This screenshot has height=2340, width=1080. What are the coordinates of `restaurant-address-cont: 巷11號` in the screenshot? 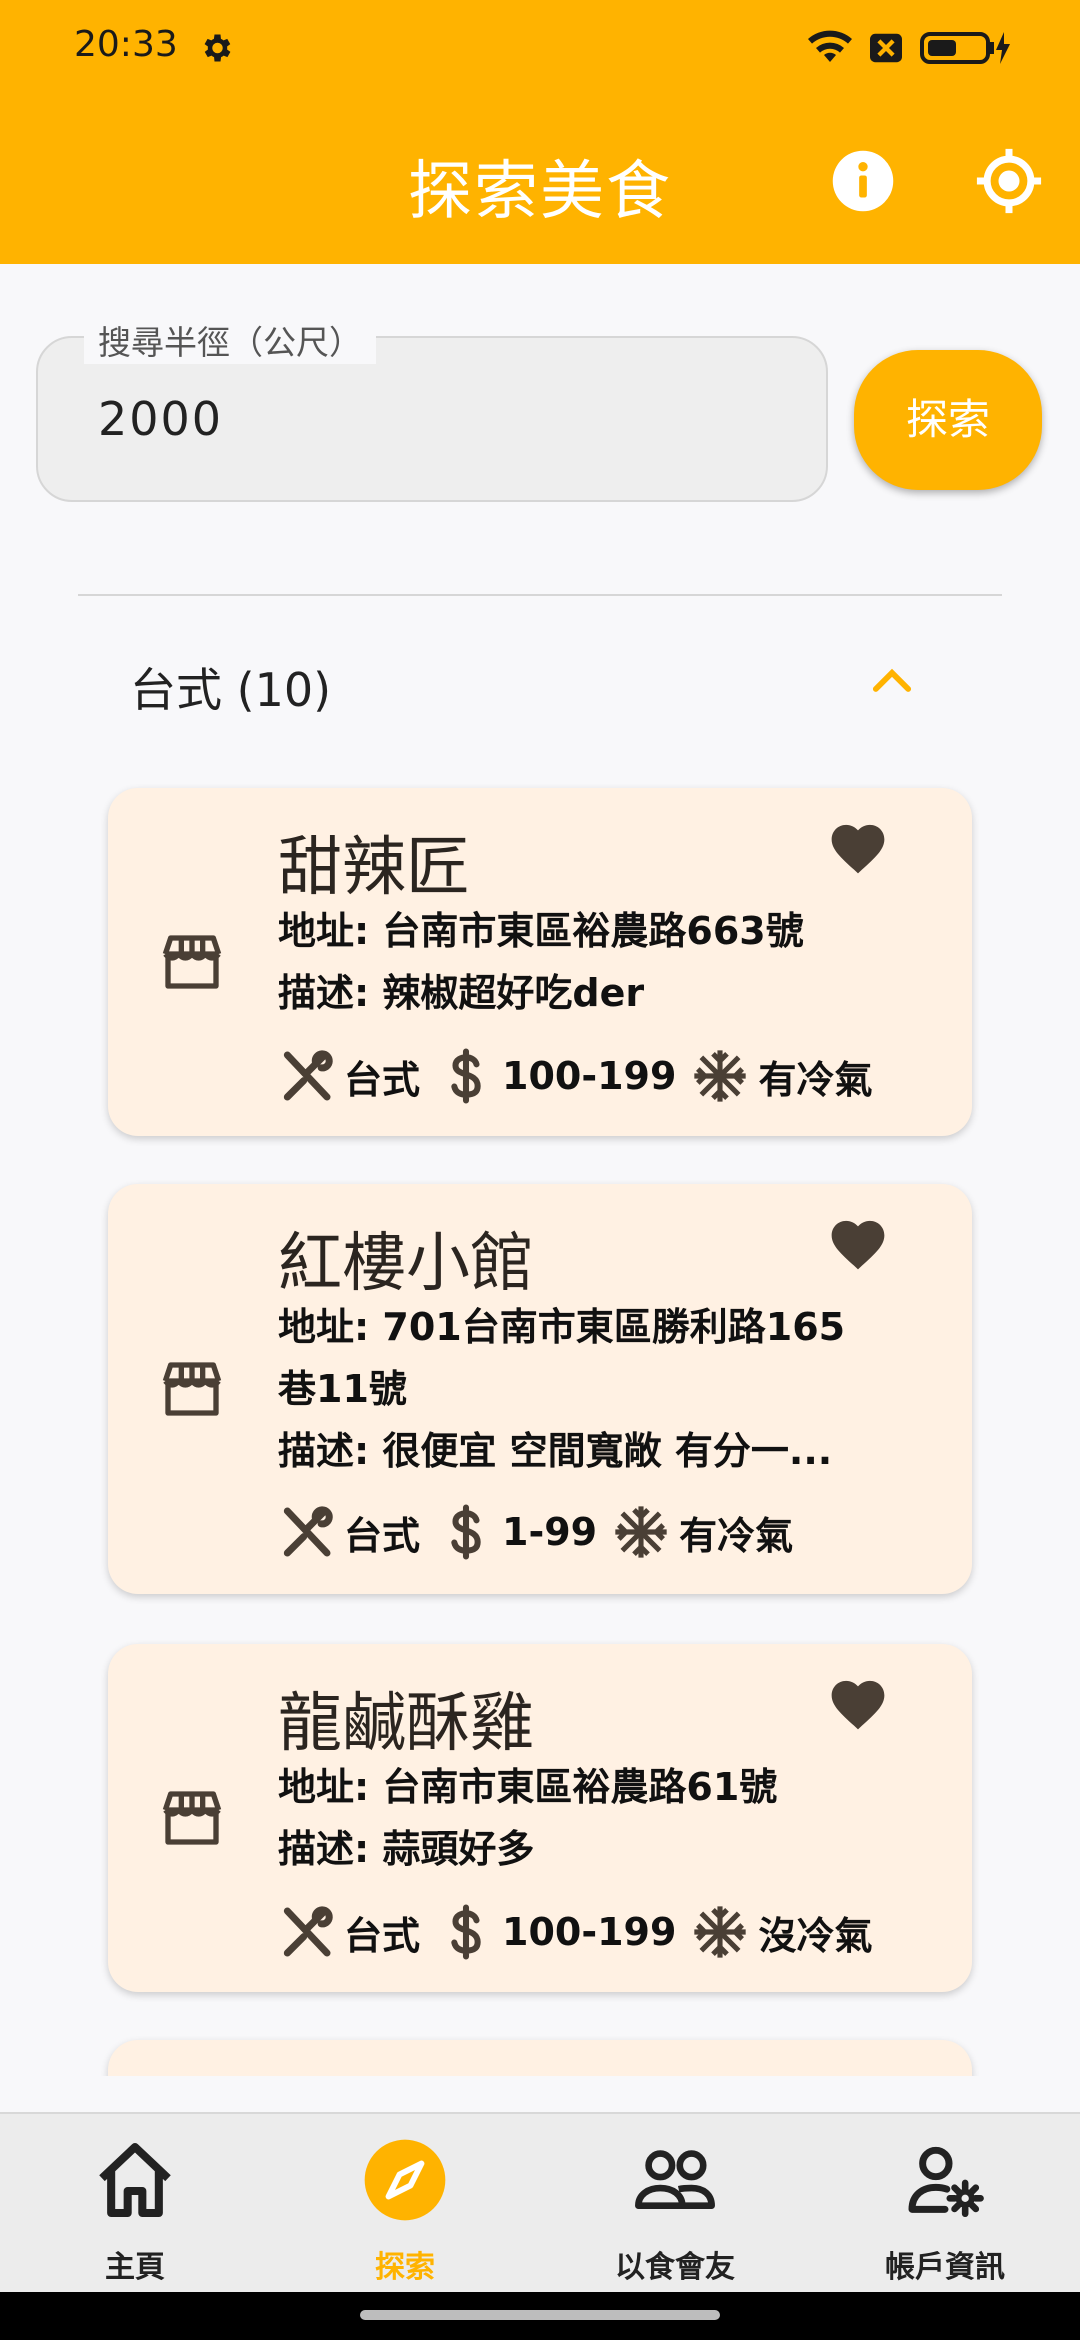 It's located at (342, 1389).